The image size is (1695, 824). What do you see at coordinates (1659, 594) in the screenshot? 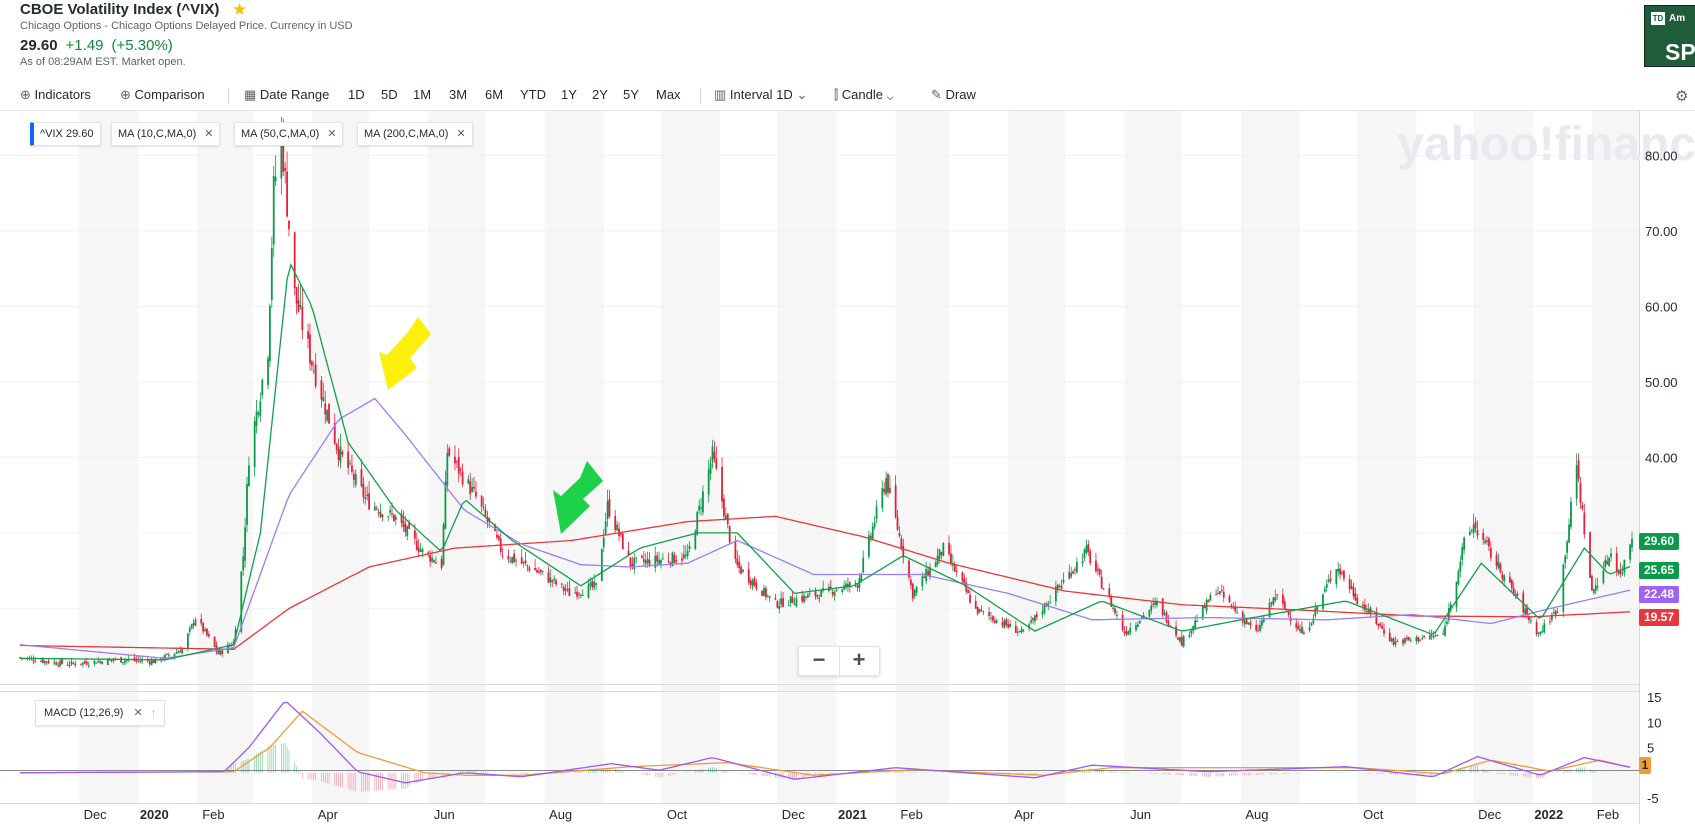
I see `badge-ma50: 22.48` at bounding box center [1659, 594].